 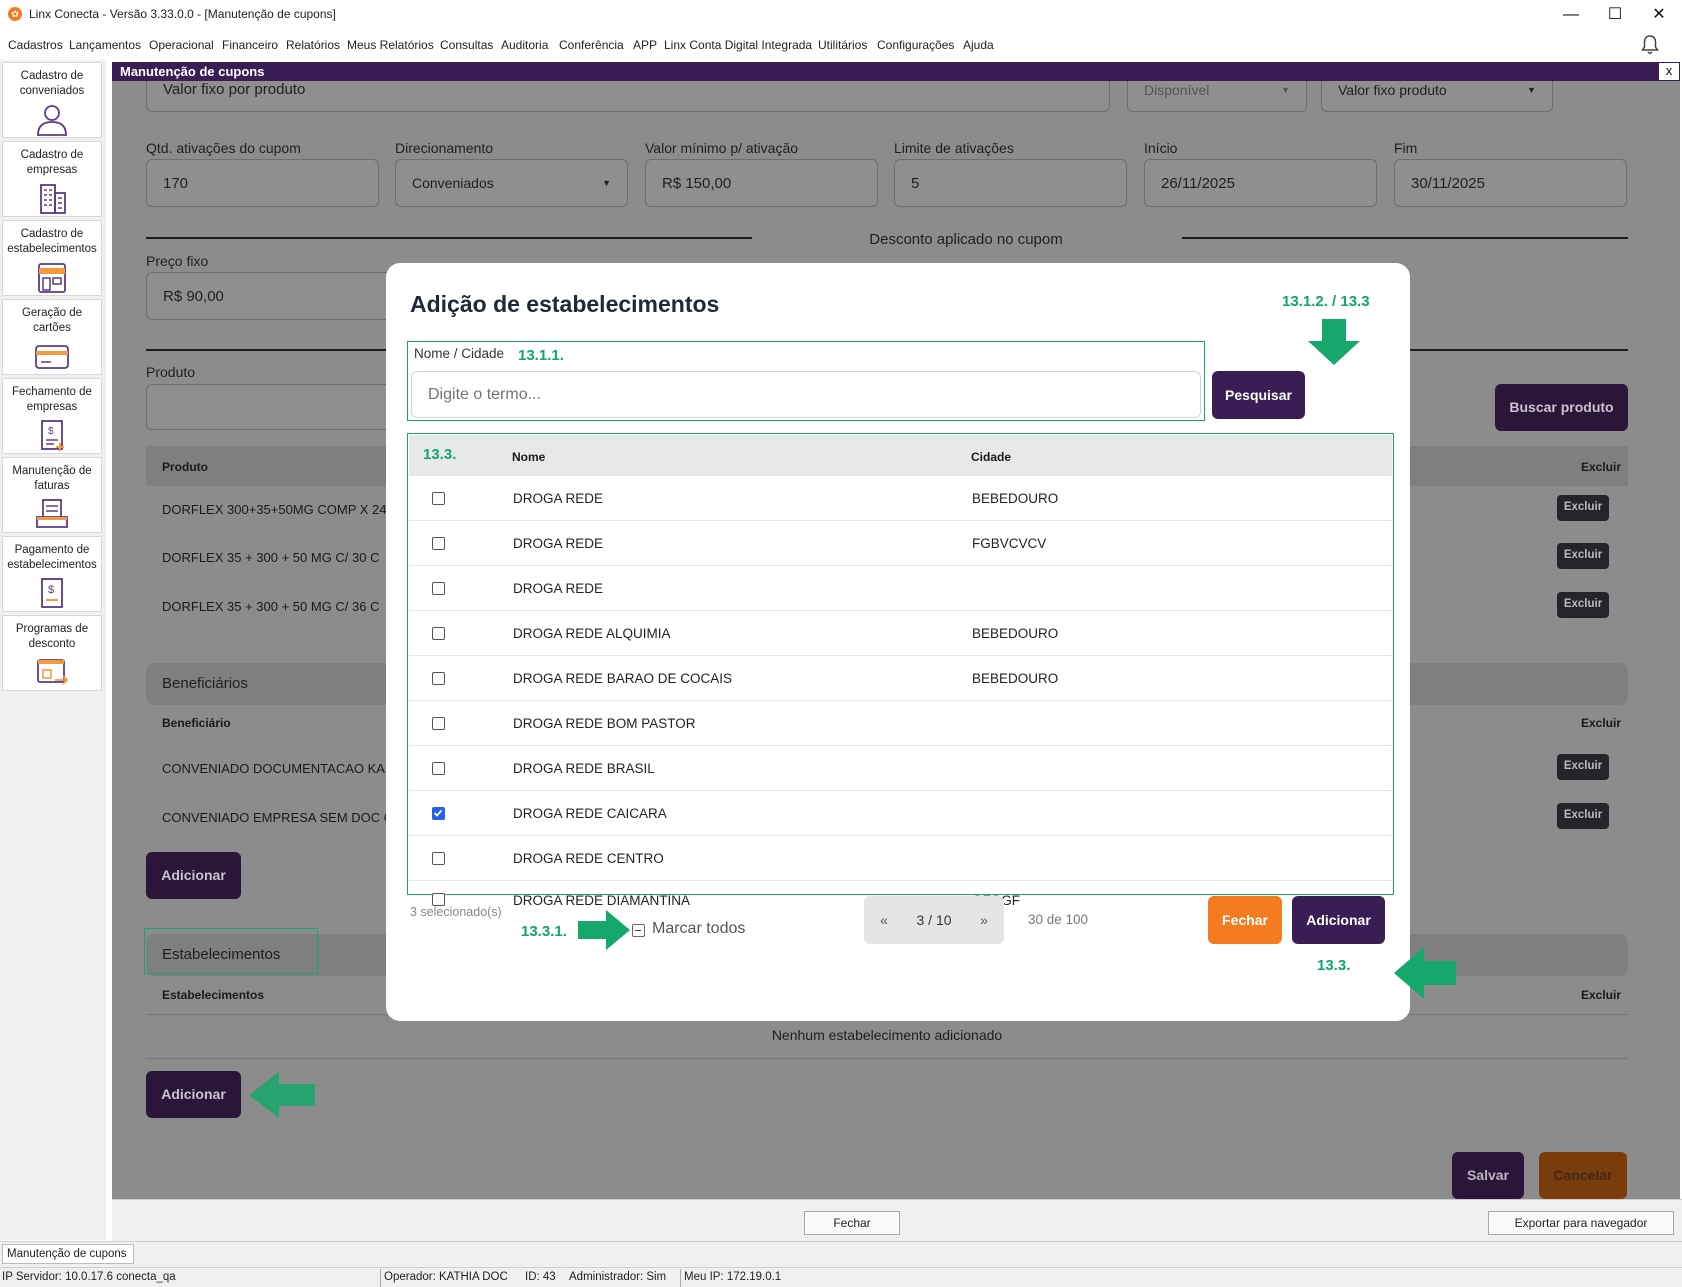 What do you see at coordinates (35, 45) in the screenshot?
I see `menu-cadastros: Cadastros` at bounding box center [35, 45].